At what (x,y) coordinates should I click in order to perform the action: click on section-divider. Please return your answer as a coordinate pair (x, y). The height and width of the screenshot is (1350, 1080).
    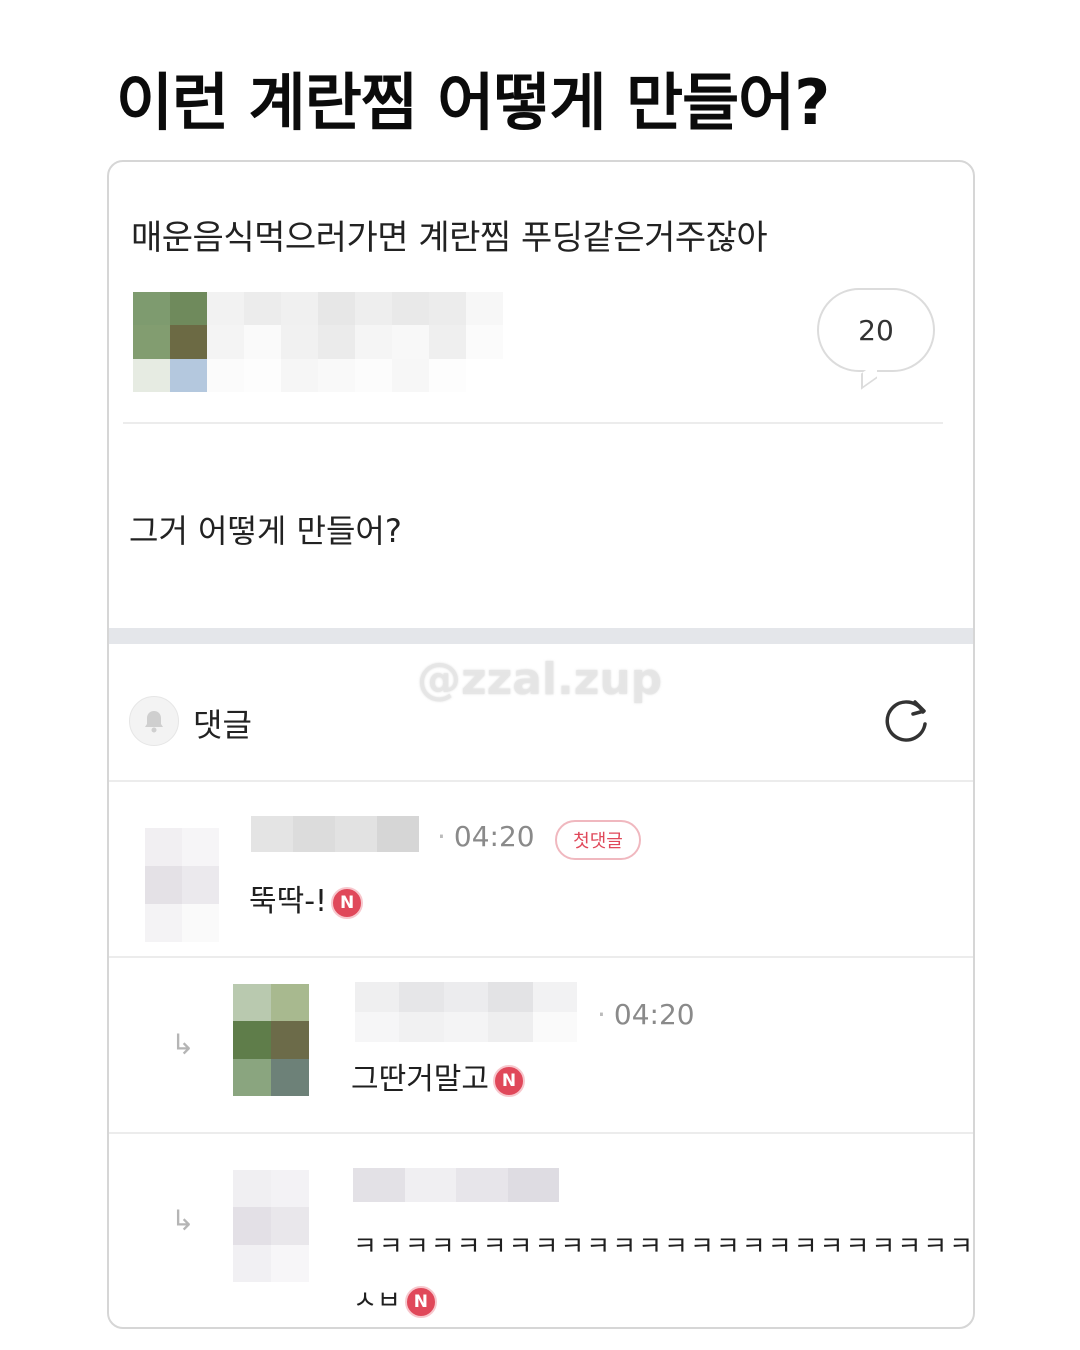
    Looking at the image, I should click on (541, 636).